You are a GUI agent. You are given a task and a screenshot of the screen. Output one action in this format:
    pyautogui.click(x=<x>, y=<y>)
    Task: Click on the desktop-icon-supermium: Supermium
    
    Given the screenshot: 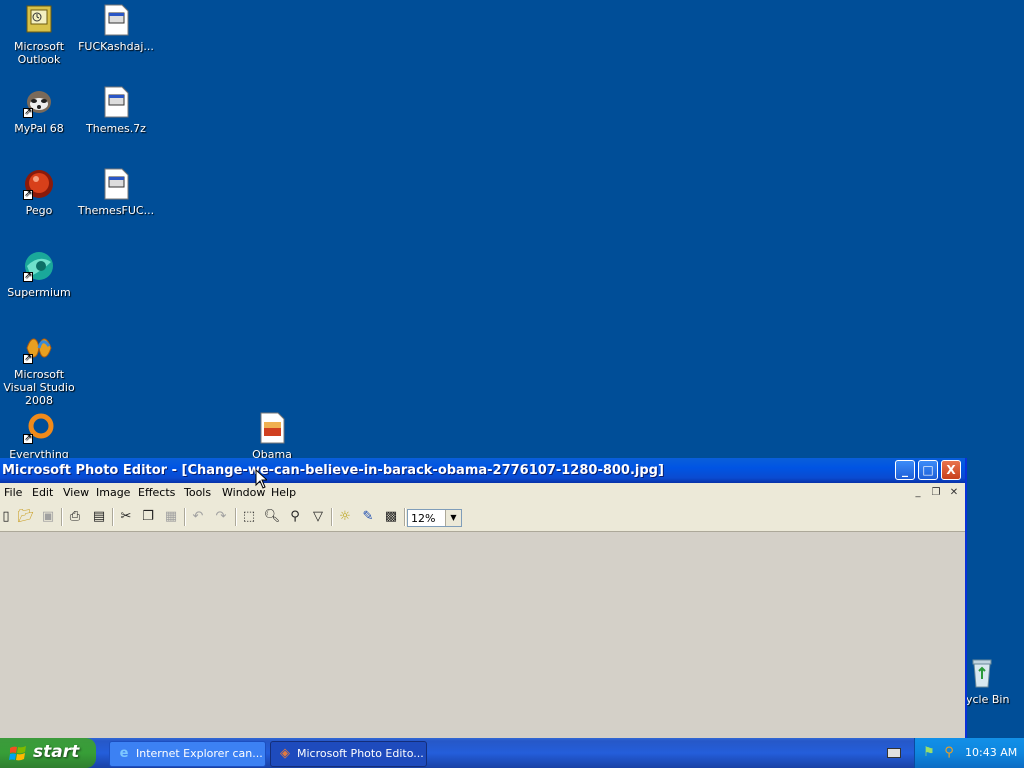 What is the action you would take?
    pyautogui.click(x=39, y=274)
    